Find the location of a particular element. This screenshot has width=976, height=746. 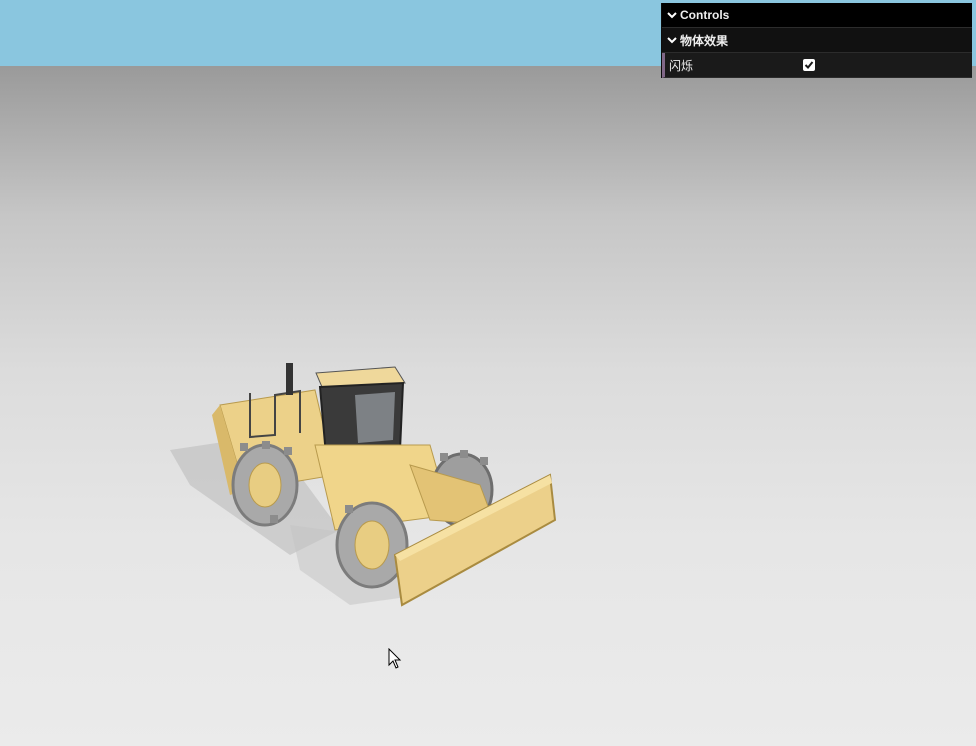

folder-object-effects: 物体效果 is located at coordinates (817, 40).